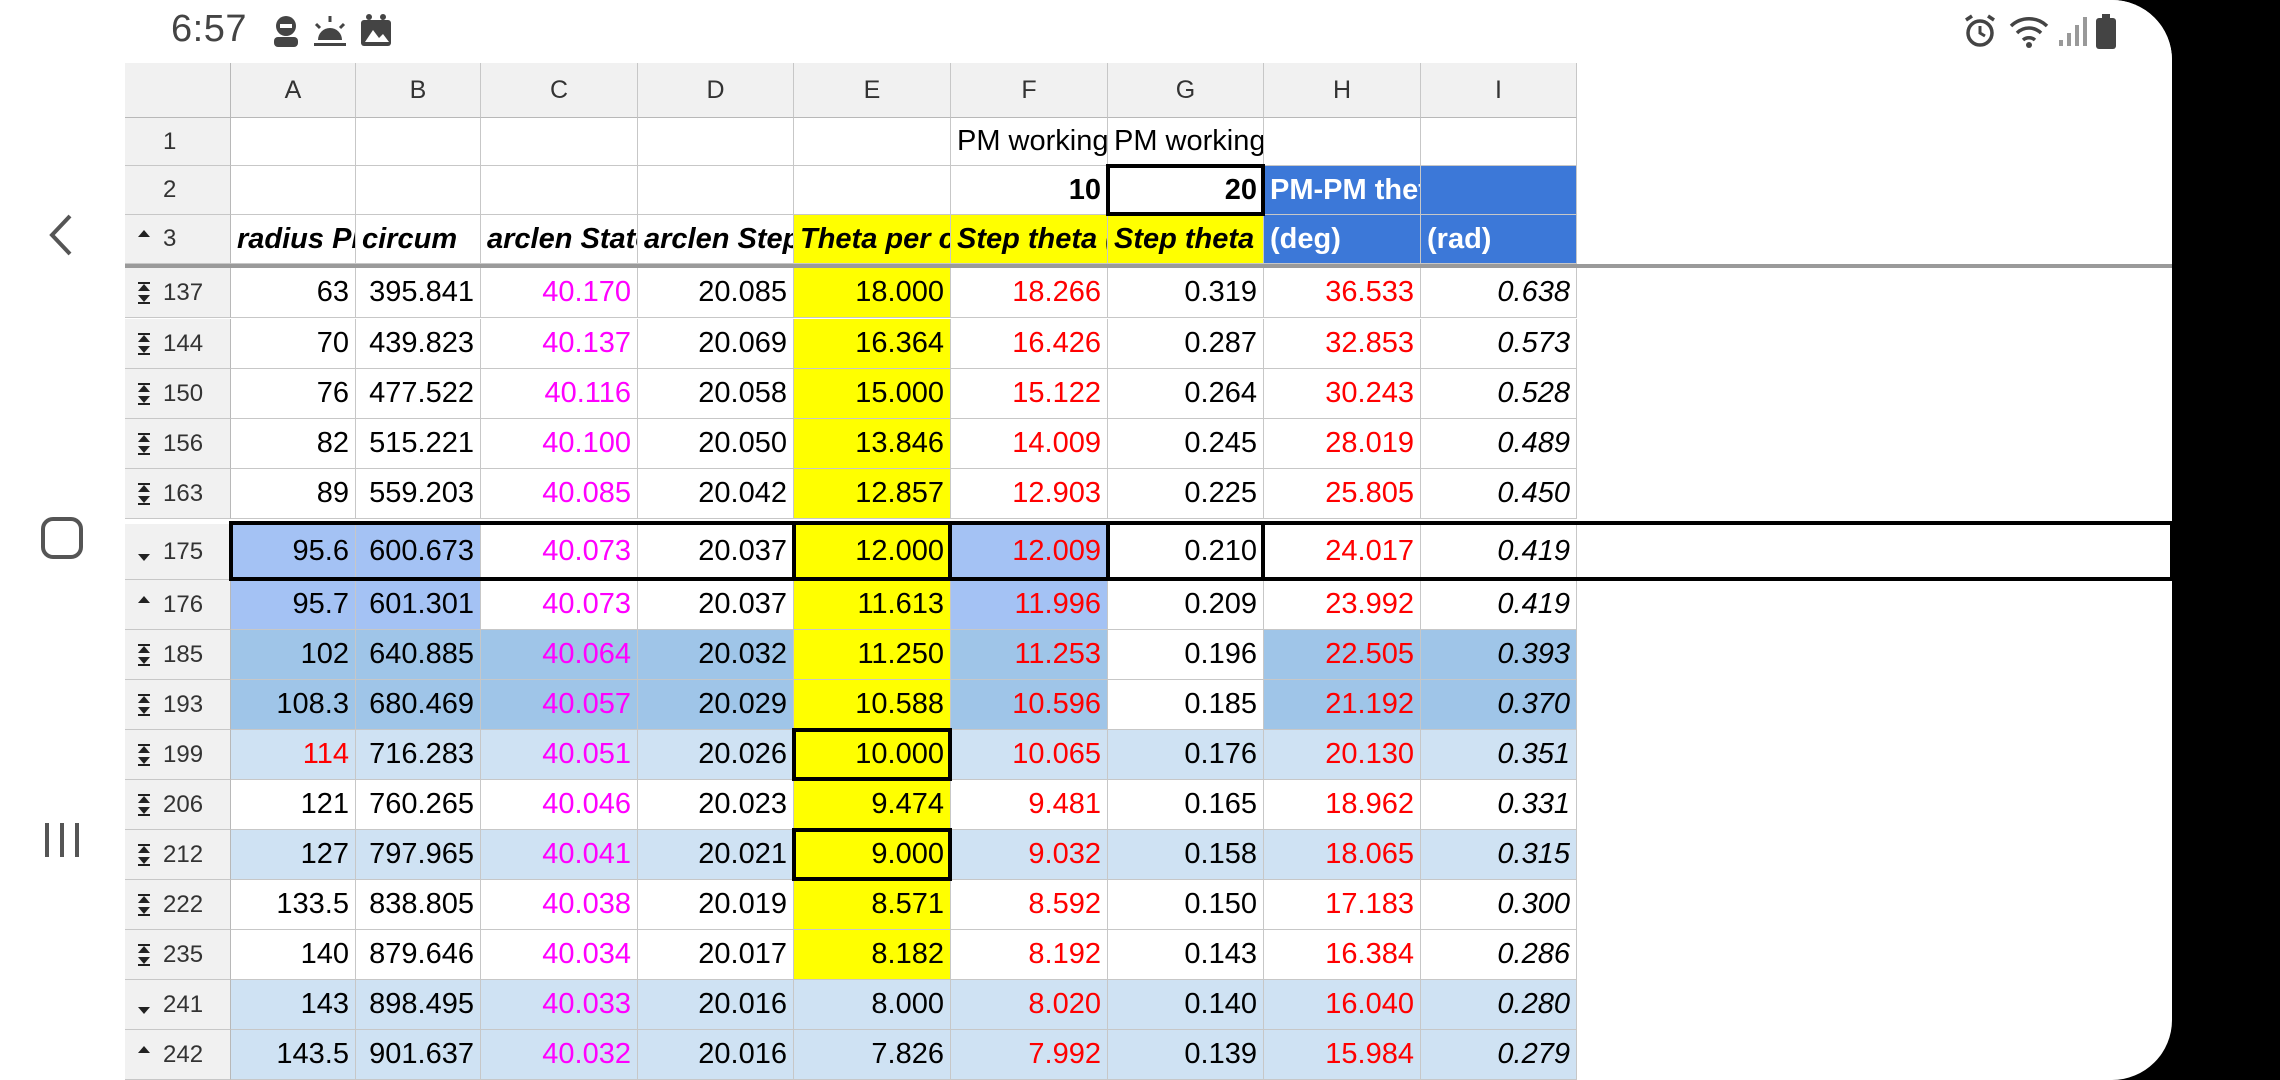  I want to click on cell-f185: 11.253, so click(1029, 655).